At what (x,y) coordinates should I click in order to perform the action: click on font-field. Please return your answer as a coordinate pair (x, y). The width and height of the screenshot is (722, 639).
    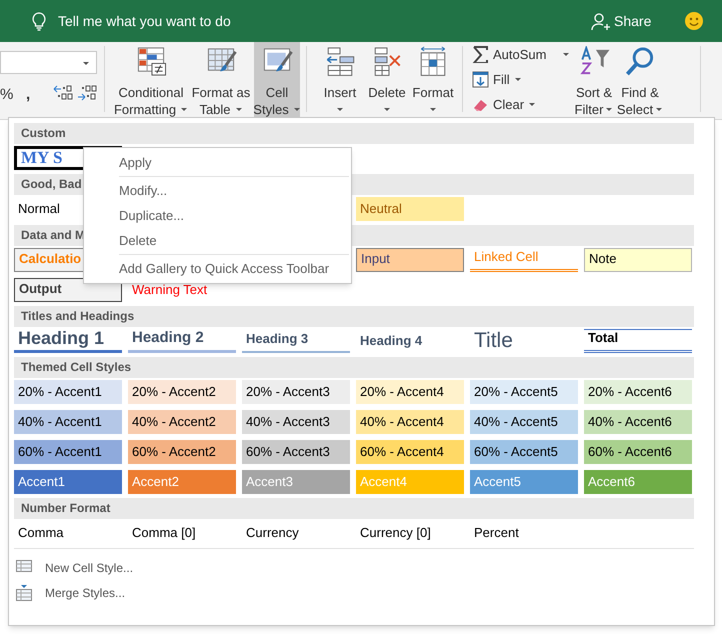
    Looking at the image, I should click on (48, 62).